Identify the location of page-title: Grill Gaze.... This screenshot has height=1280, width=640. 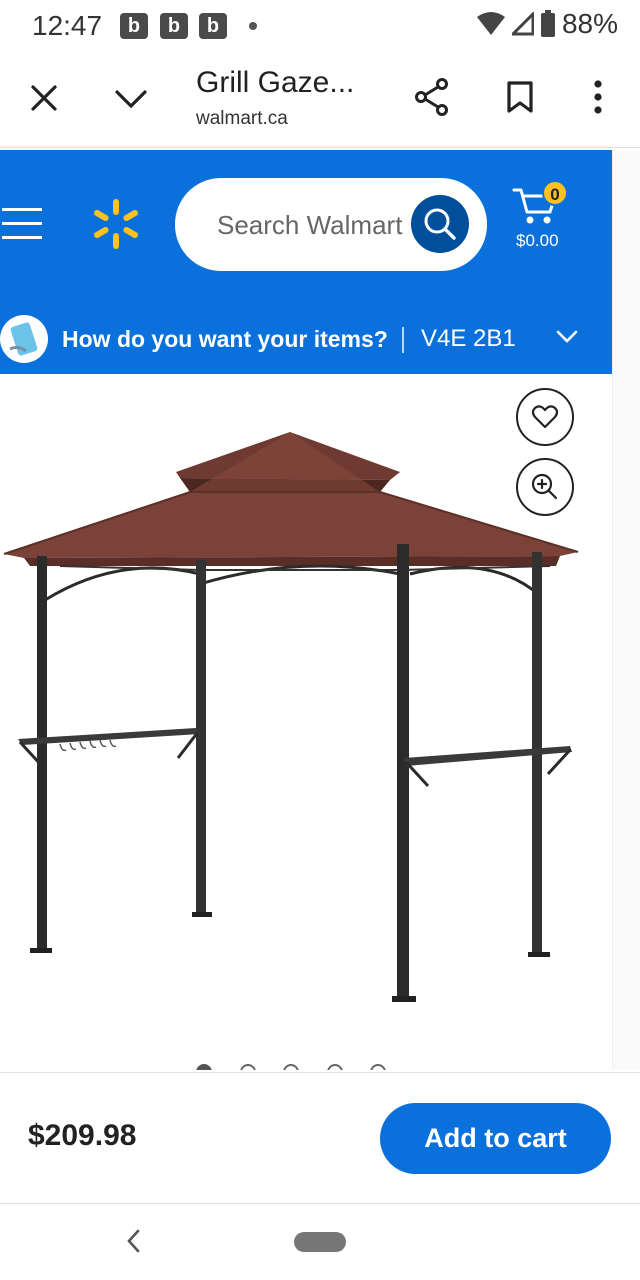
(275, 82).